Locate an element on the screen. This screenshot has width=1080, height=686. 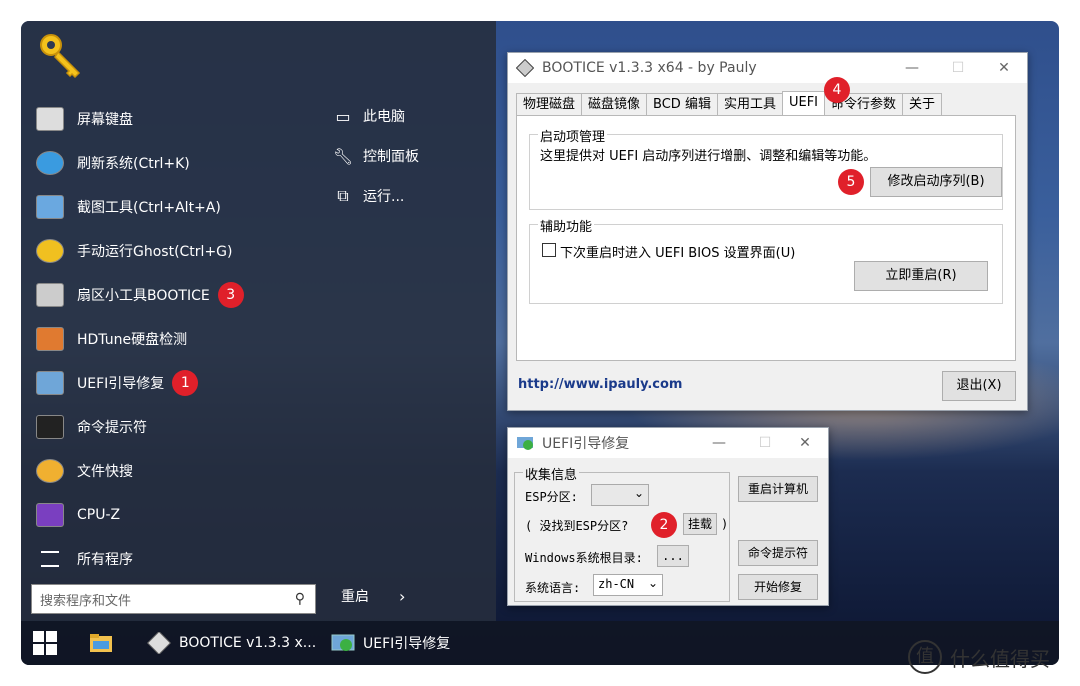
start-menu-item: 文件快搜 is located at coordinates (173, 471).